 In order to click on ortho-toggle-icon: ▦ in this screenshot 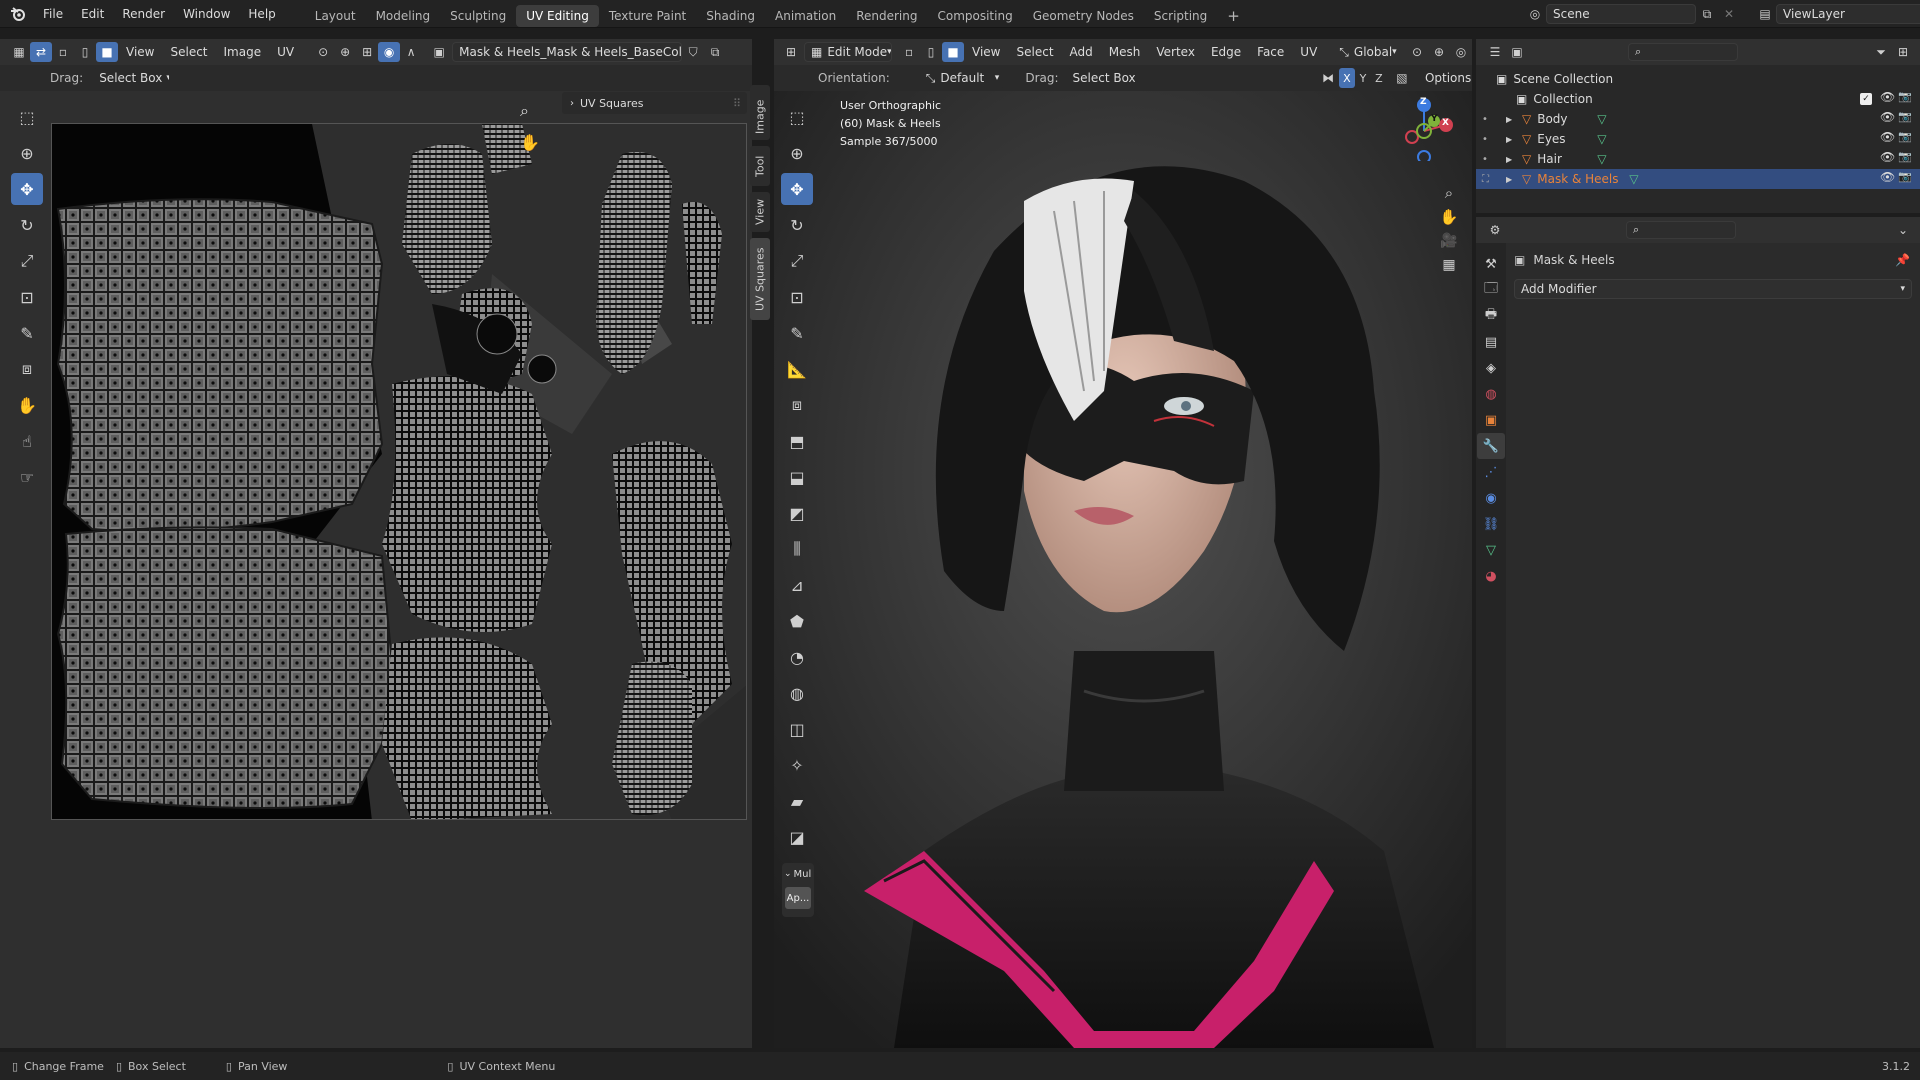, I will do `click(1449, 265)`.